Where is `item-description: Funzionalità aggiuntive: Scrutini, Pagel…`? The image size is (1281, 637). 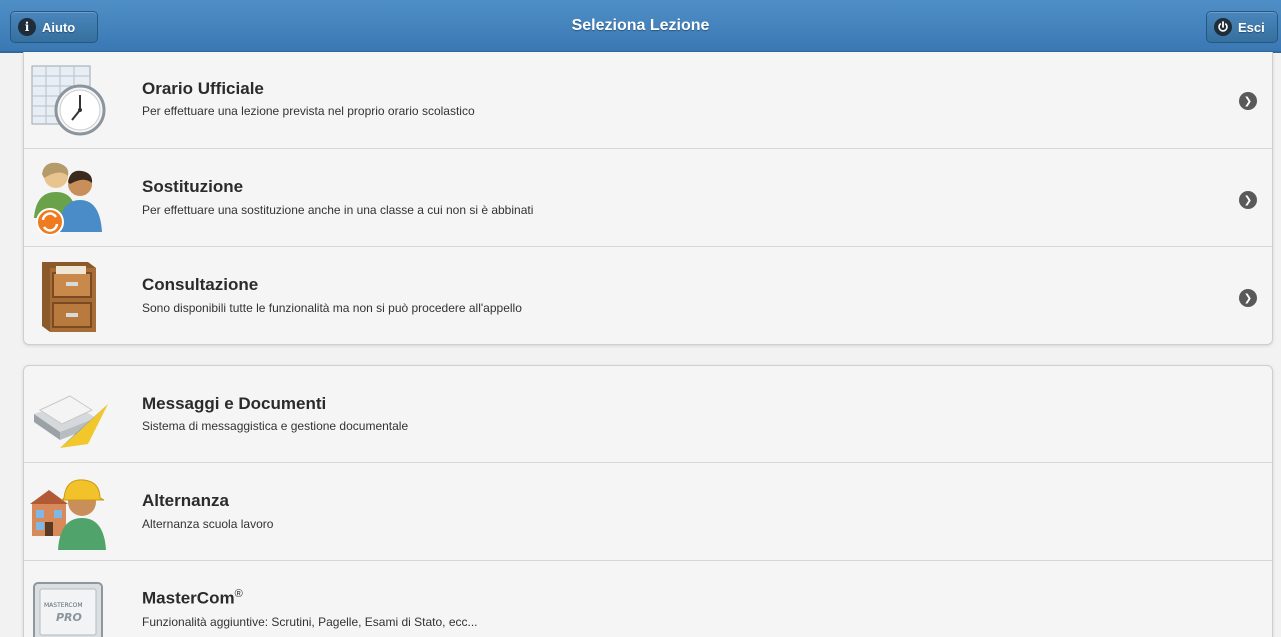 item-description: Funzionalità aggiuntive: Scrutini, Pagel… is located at coordinates (310, 622).